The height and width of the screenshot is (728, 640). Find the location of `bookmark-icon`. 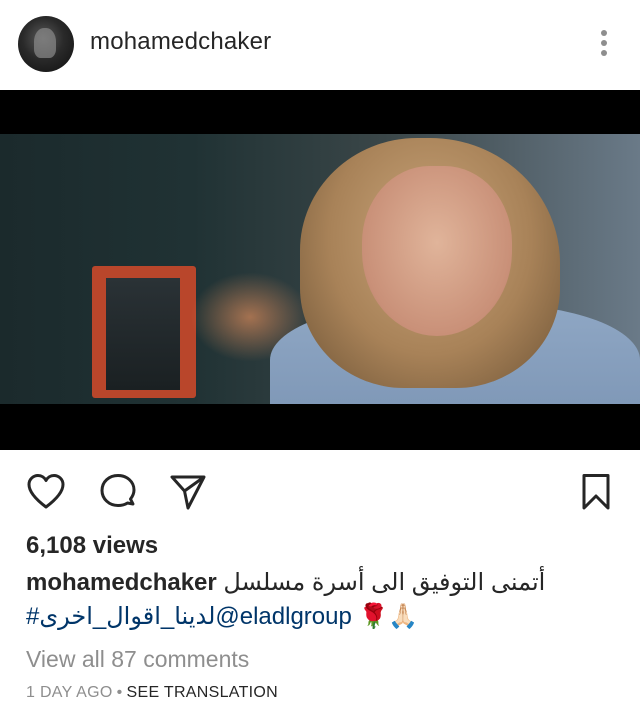

bookmark-icon is located at coordinates (596, 492).